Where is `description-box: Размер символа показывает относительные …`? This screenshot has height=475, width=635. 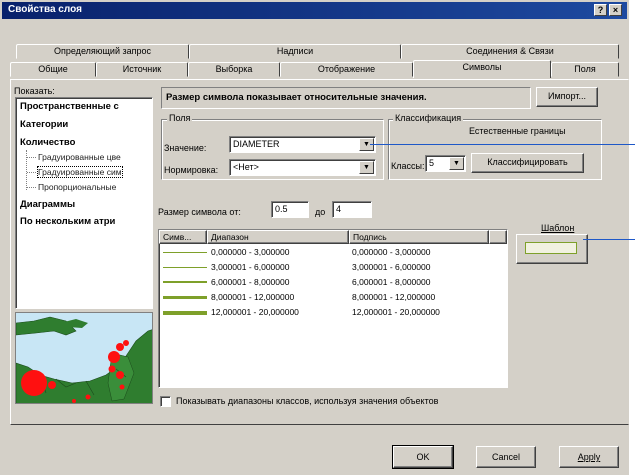
description-box: Размер символа показывает относительные … is located at coordinates (346, 98).